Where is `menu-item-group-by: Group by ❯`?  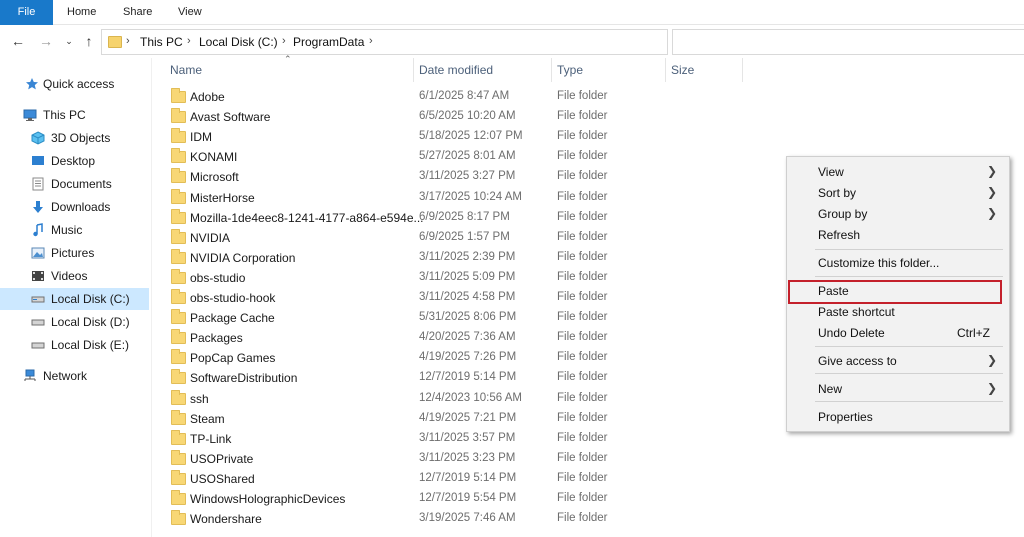
menu-item-group-by: Group by ❯ is located at coordinates (898, 213).